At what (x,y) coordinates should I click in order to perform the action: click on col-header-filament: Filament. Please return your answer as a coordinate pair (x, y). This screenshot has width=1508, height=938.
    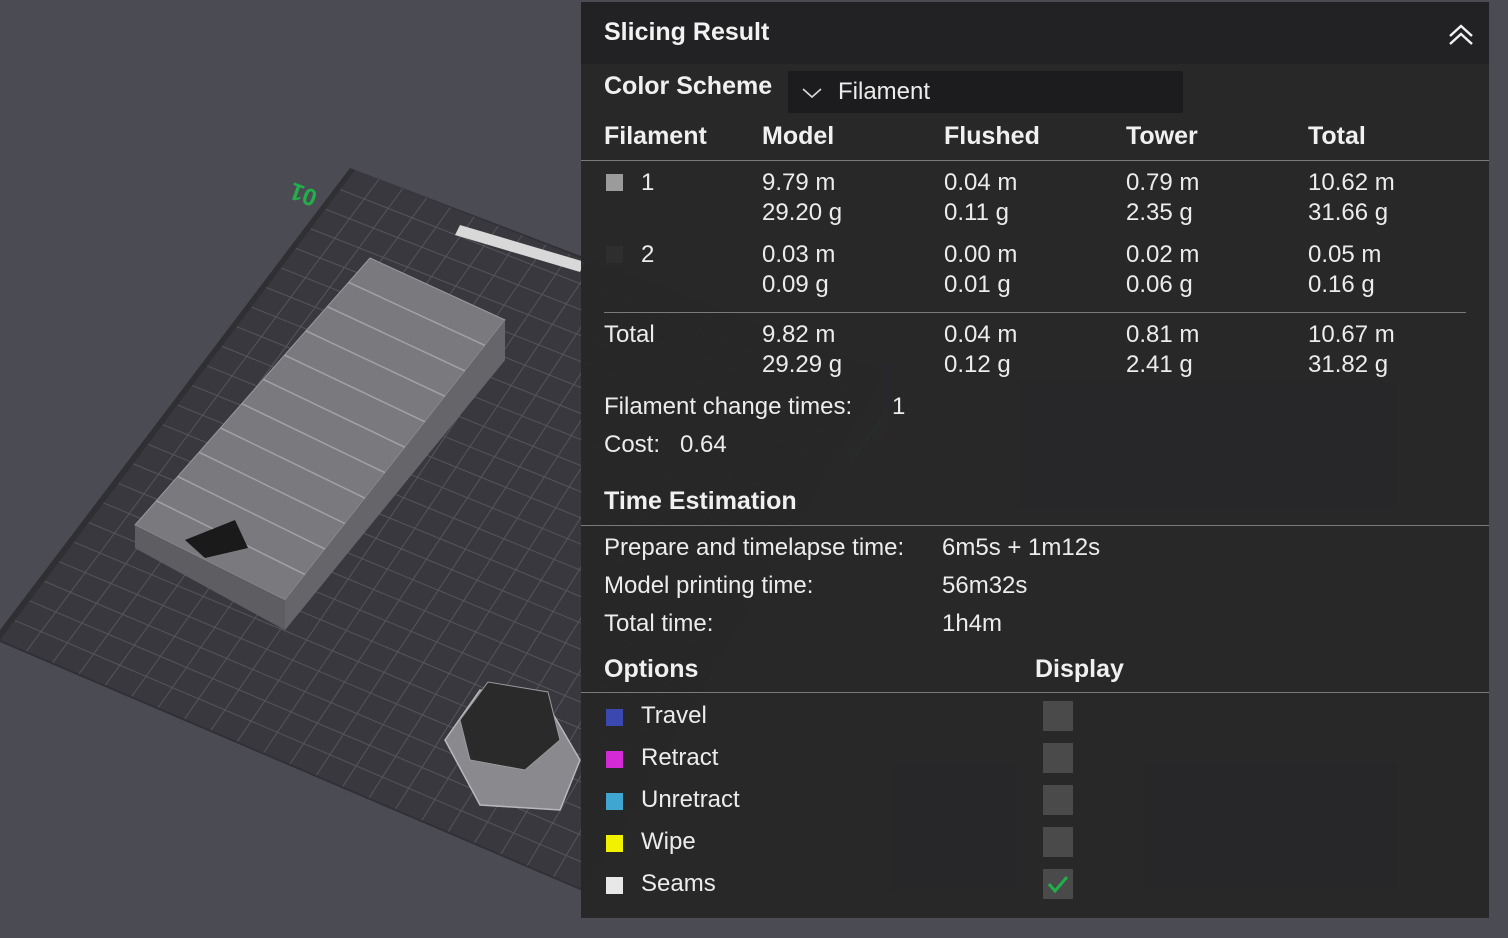
    Looking at the image, I should click on (655, 136).